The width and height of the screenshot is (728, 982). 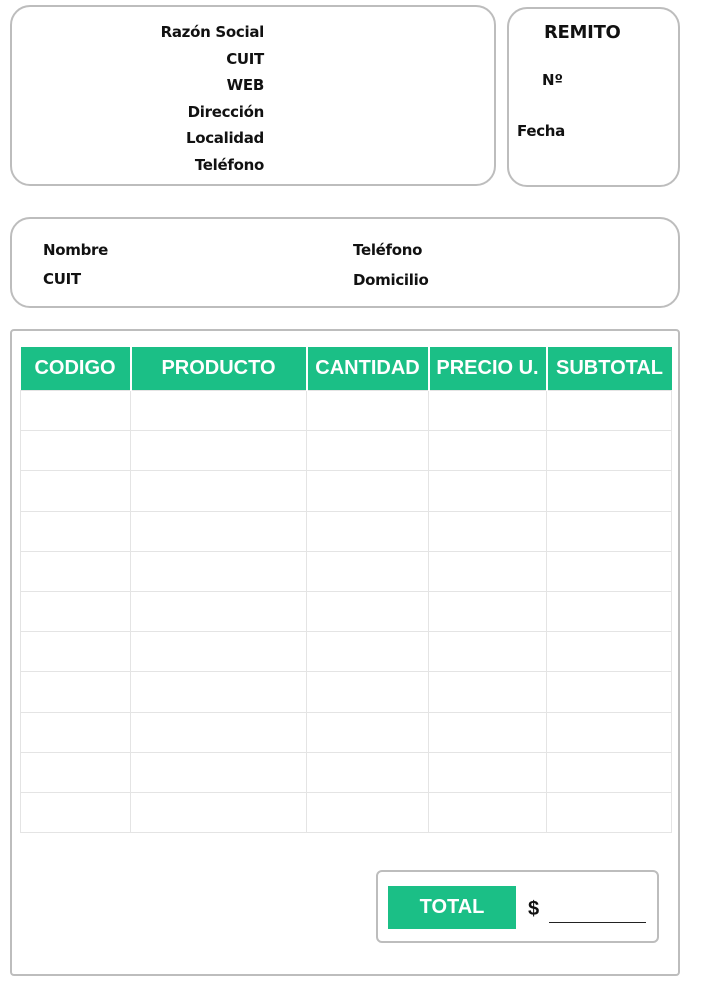 What do you see at coordinates (609, 369) in the screenshot?
I see `column-header-subtotal: SUBTOTAL` at bounding box center [609, 369].